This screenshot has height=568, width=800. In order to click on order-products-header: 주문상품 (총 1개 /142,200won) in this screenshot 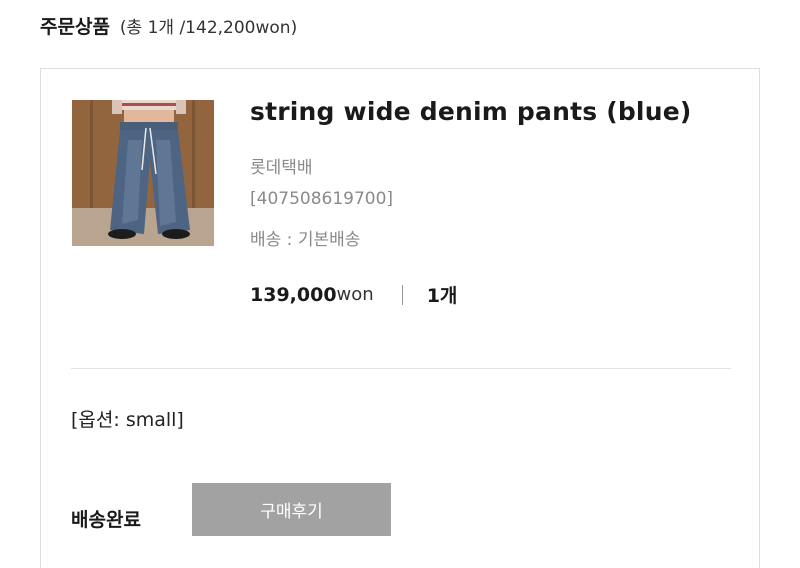, I will do `click(168, 25)`.